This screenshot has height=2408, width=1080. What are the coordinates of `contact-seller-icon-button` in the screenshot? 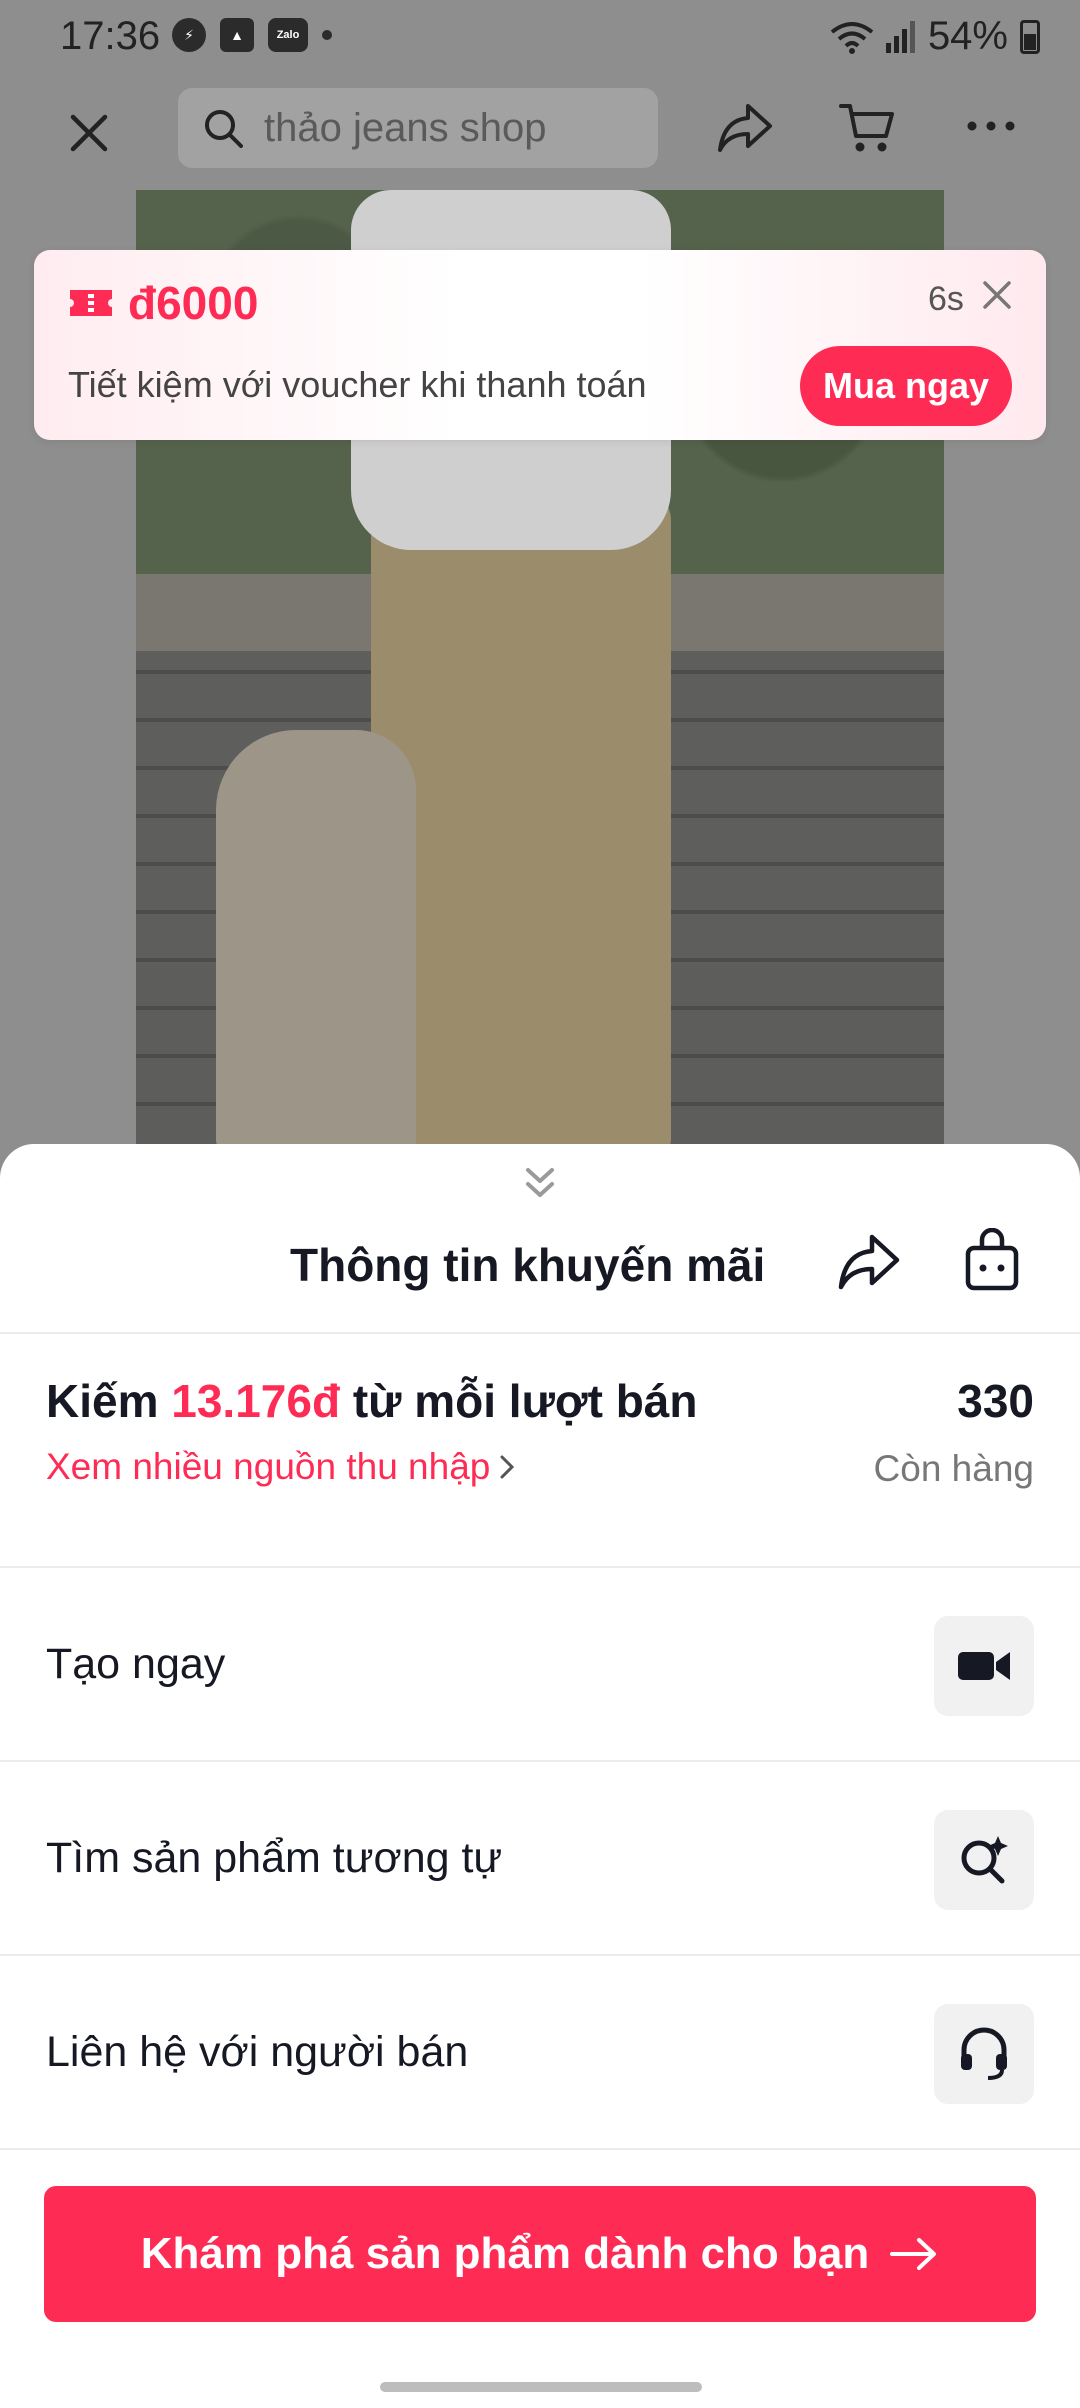 It's located at (984, 2054).